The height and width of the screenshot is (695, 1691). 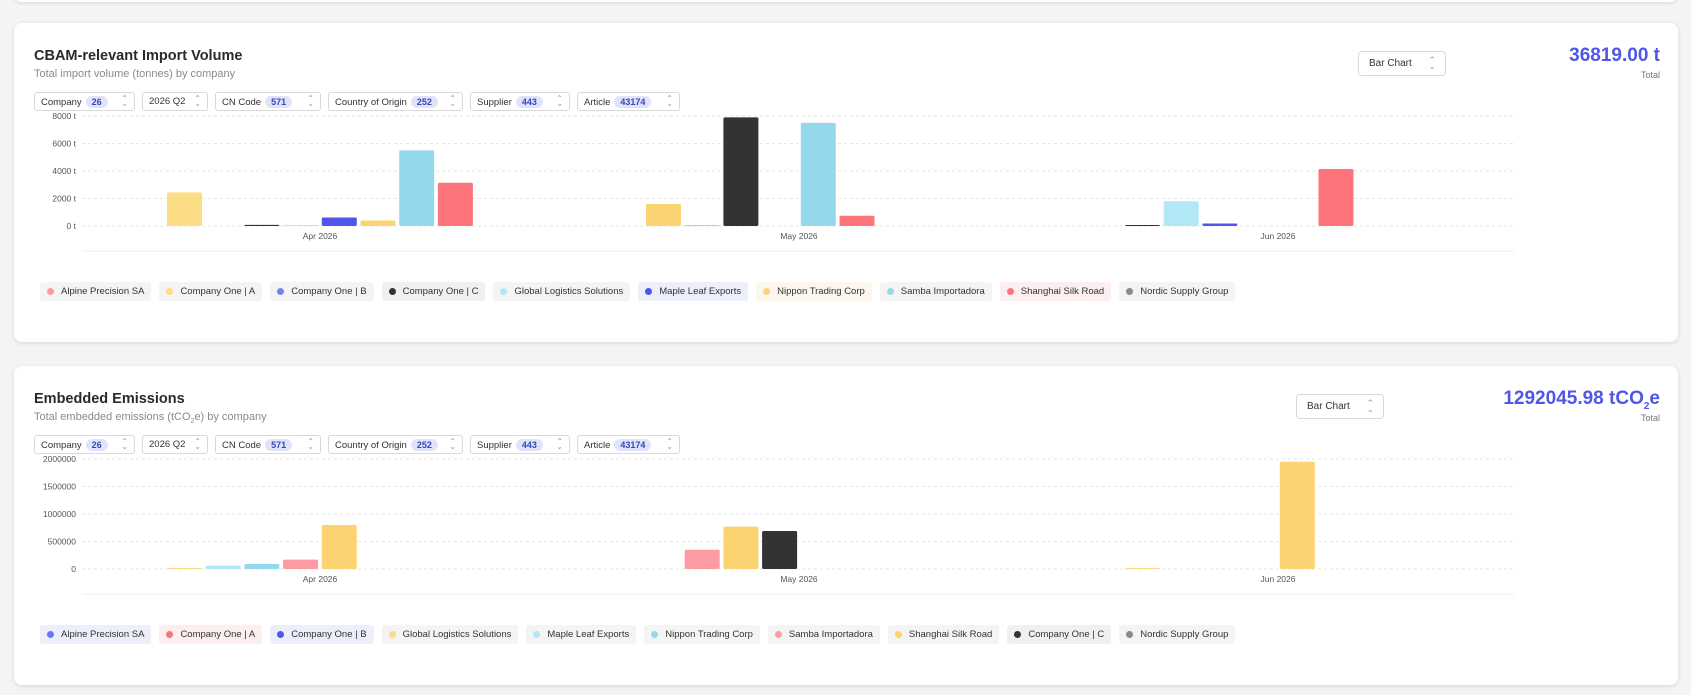 I want to click on legend-label: Alpine Precision SA, so click(x=103, y=291).